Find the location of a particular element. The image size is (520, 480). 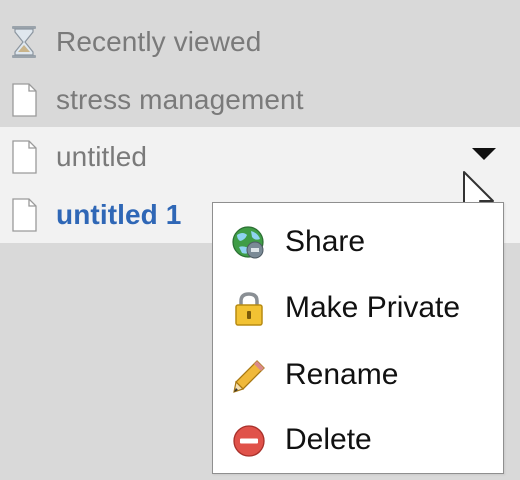

menu-item-delete: Delete is located at coordinates (358, 440).